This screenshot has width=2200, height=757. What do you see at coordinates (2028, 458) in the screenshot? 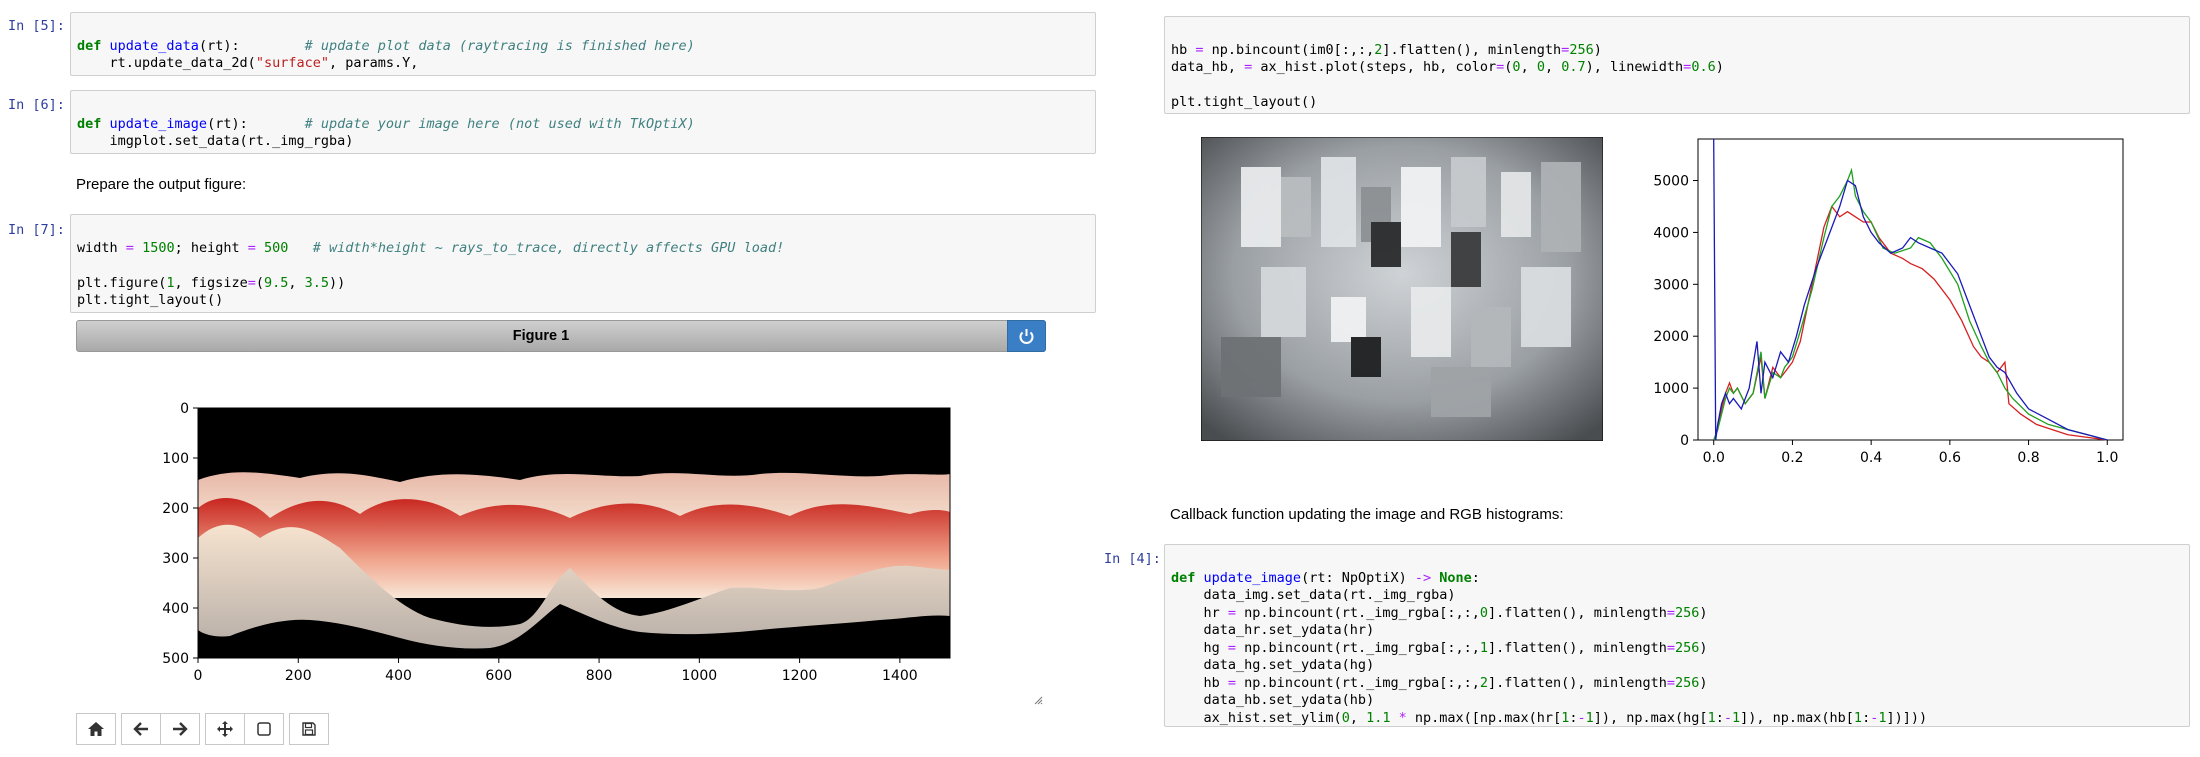
I see `x-tick-label: 0.8` at bounding box center [2028, 458].